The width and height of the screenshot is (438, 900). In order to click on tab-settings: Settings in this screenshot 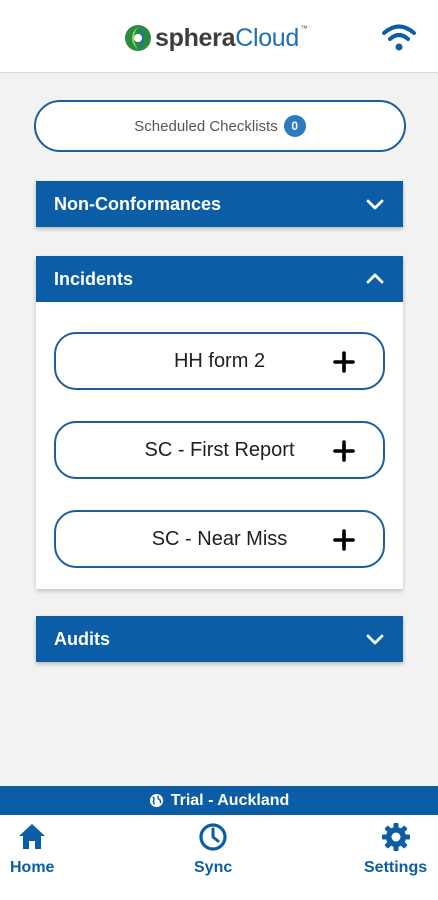, I will do `click(395, 849)`.